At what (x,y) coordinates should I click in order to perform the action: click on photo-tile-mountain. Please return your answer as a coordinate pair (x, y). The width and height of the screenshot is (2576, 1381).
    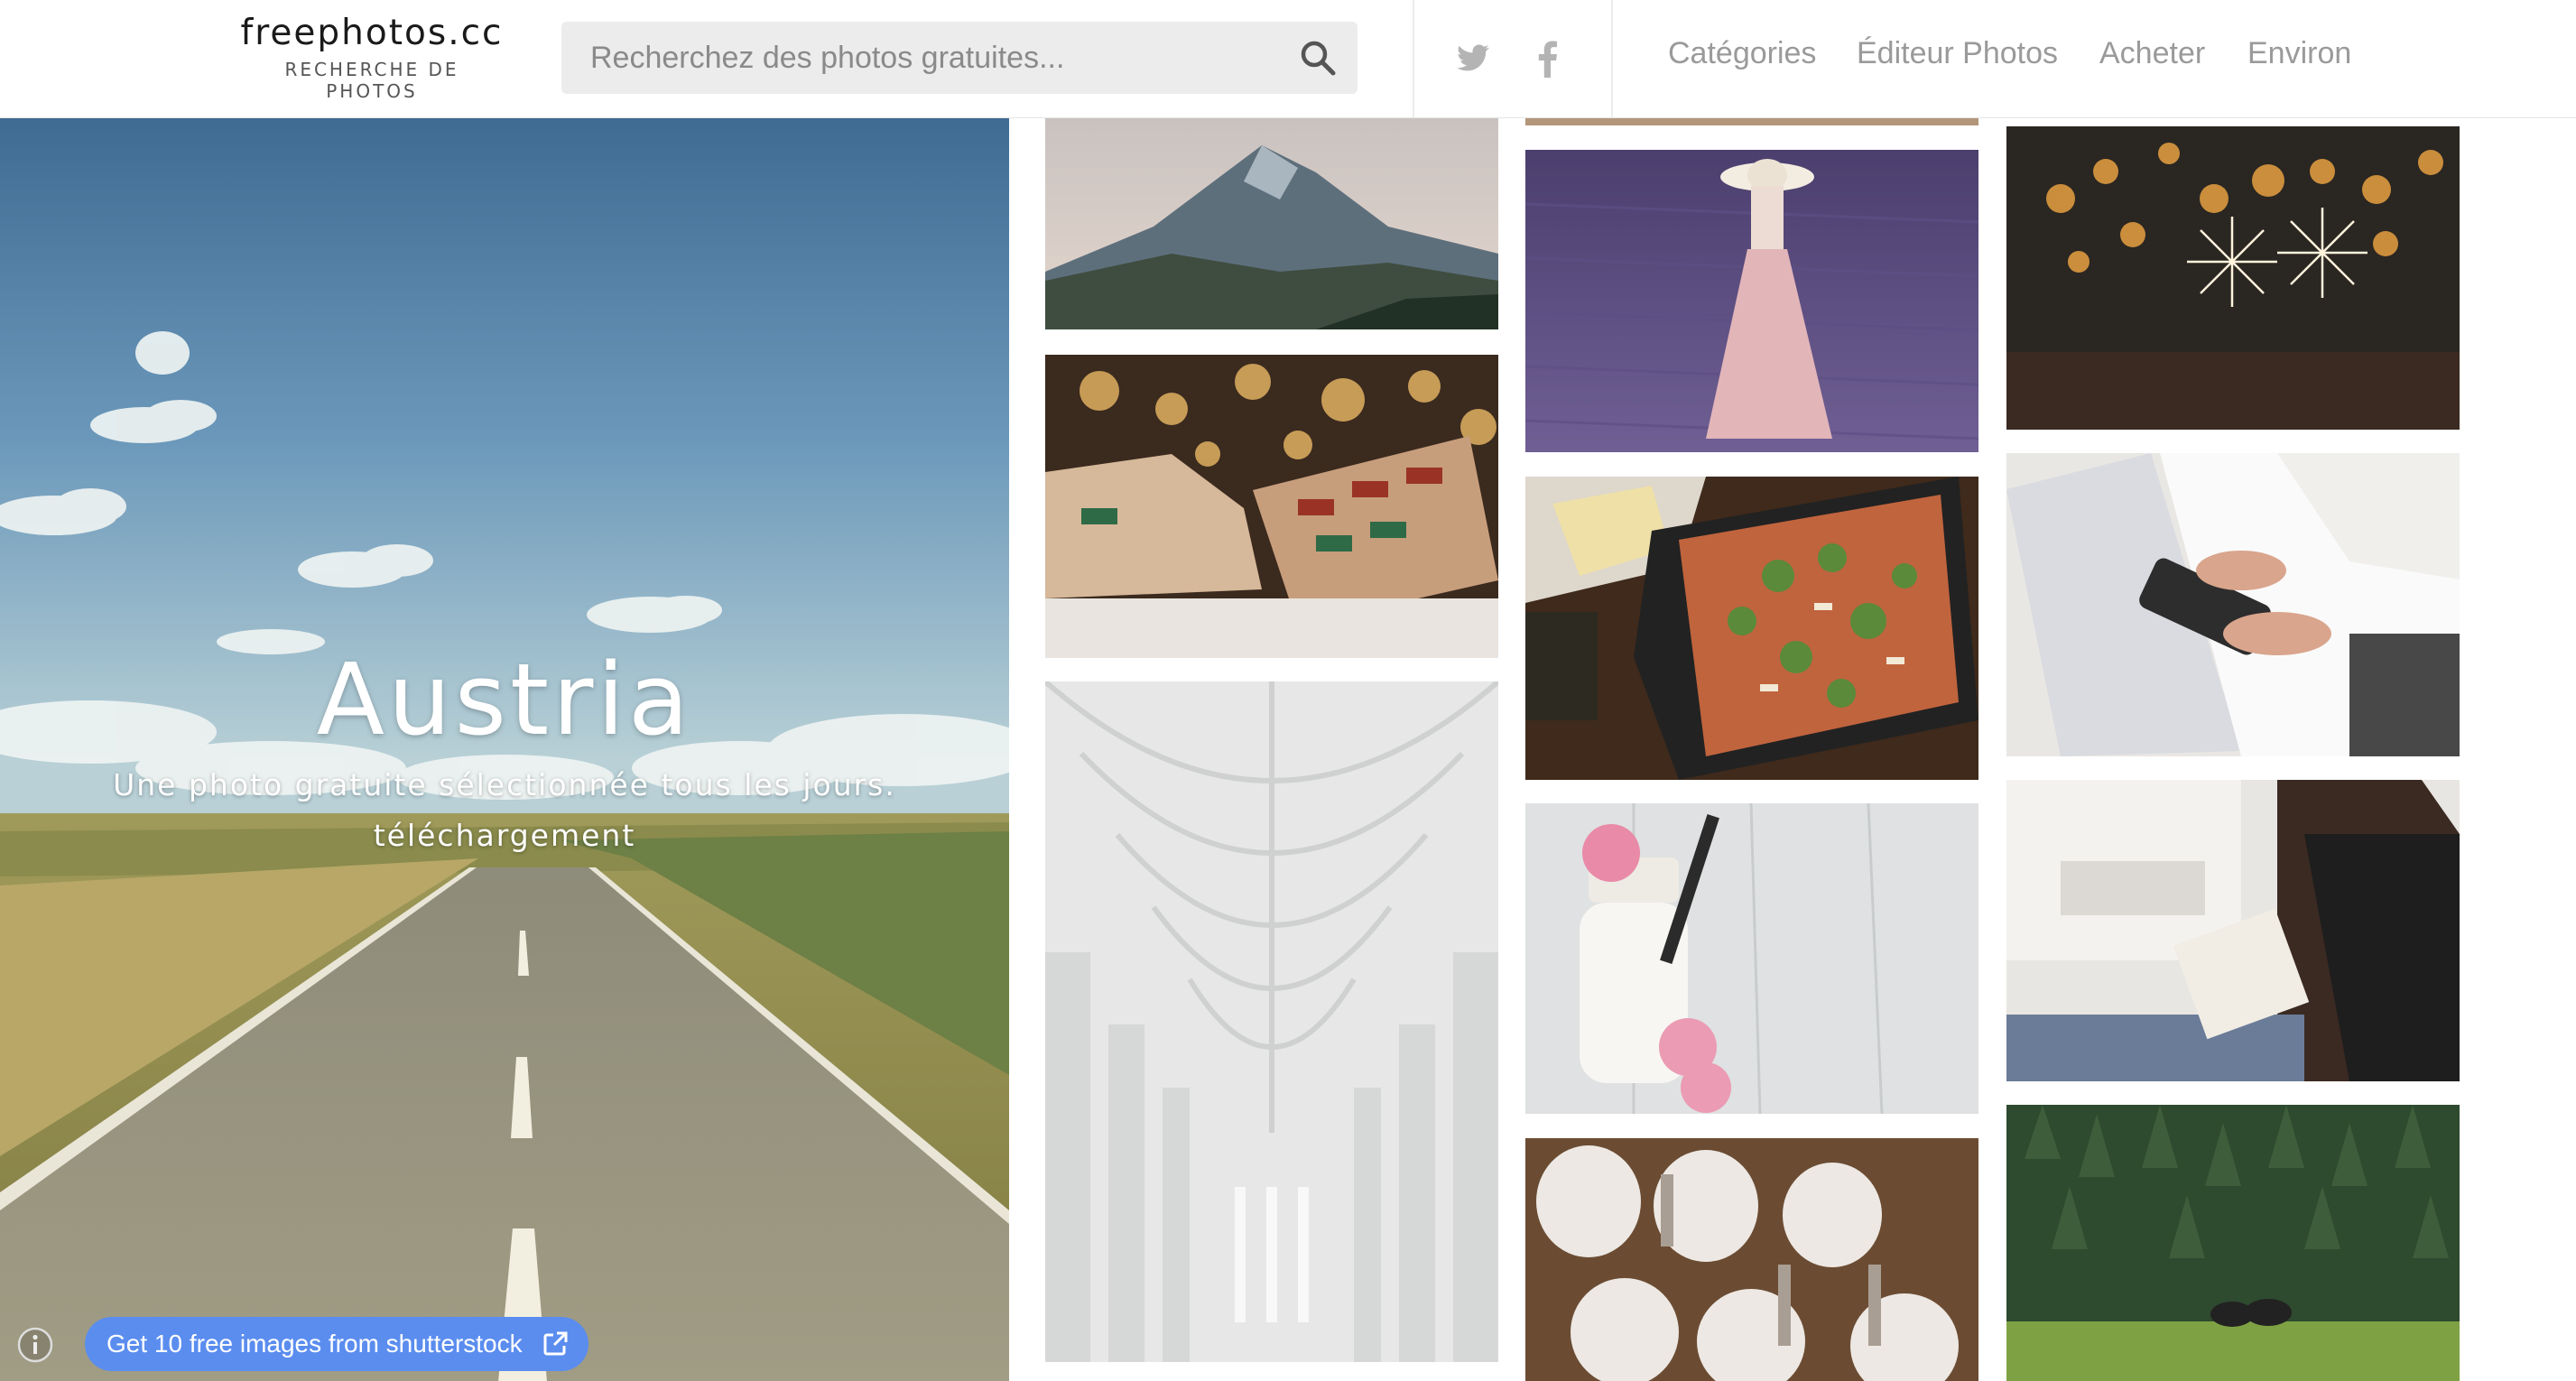
    Looking at the image, I should click on (1272, 223).